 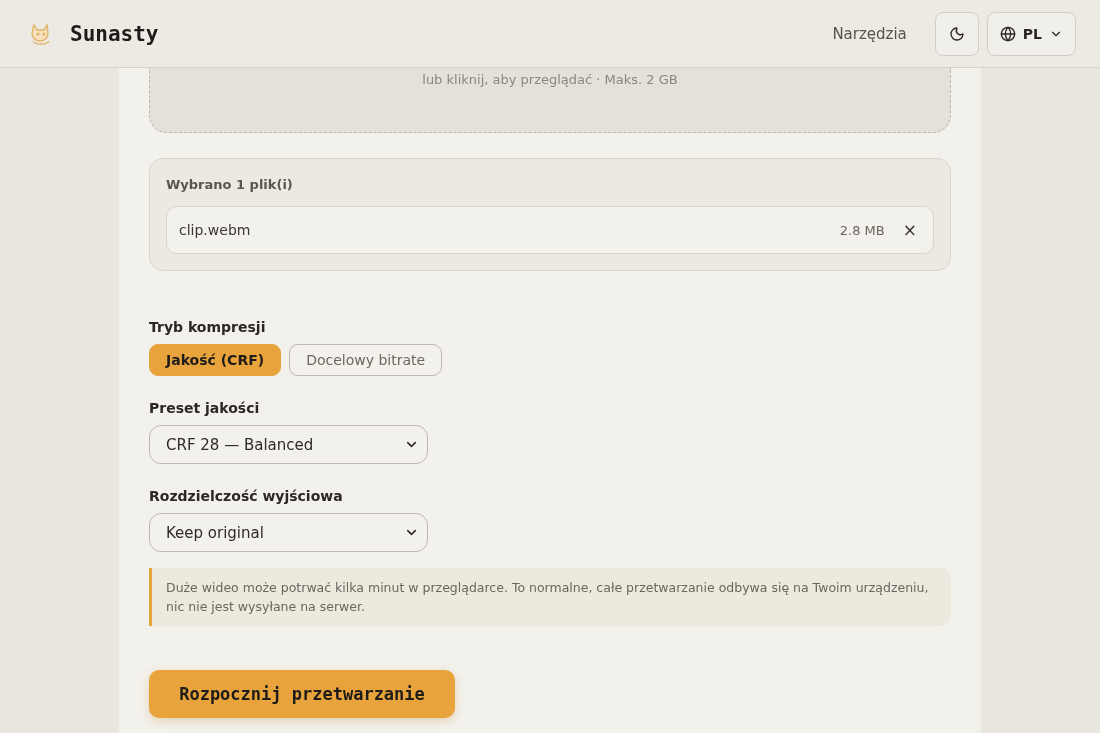 I want to click on mode-option: Jakość (CRF), so click(x=215, y=360).